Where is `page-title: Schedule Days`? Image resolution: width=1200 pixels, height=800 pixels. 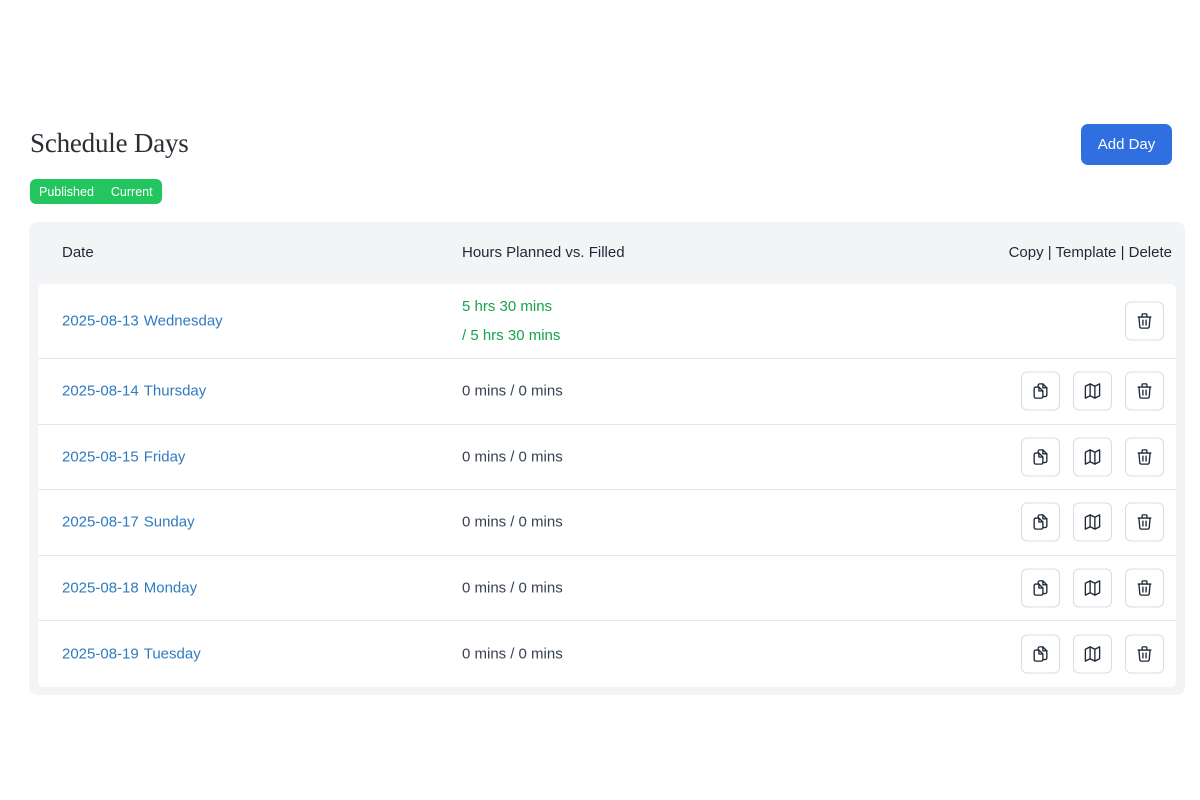
page-title: Schedule Days is located at coordinates (109, 143).